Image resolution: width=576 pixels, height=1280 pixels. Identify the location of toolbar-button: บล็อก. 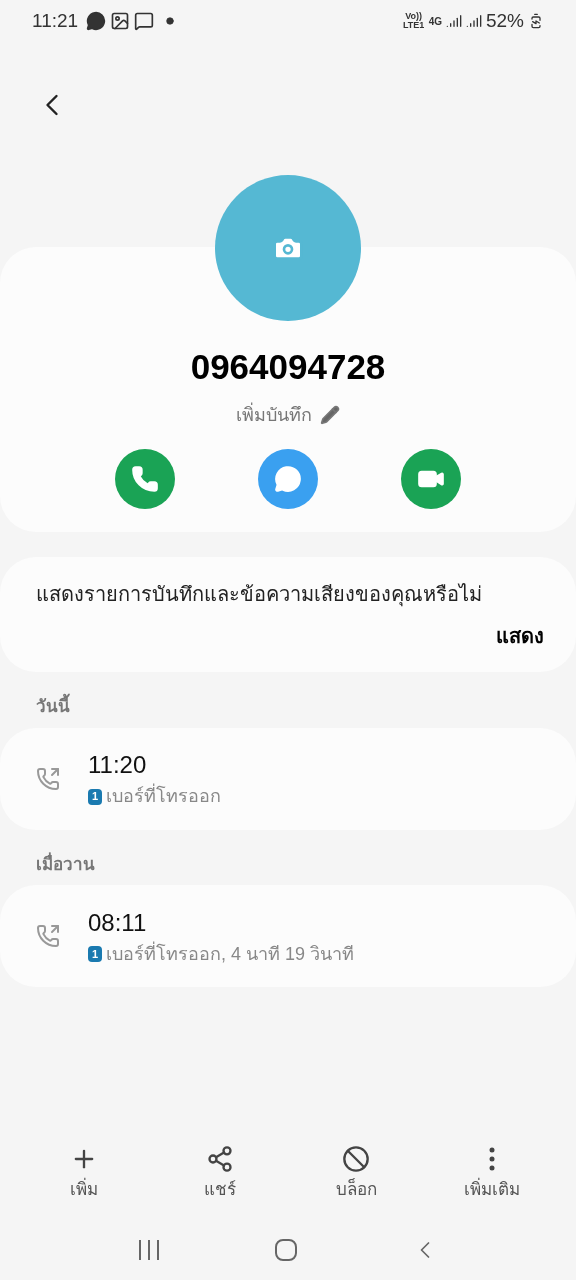
(356, 1173).